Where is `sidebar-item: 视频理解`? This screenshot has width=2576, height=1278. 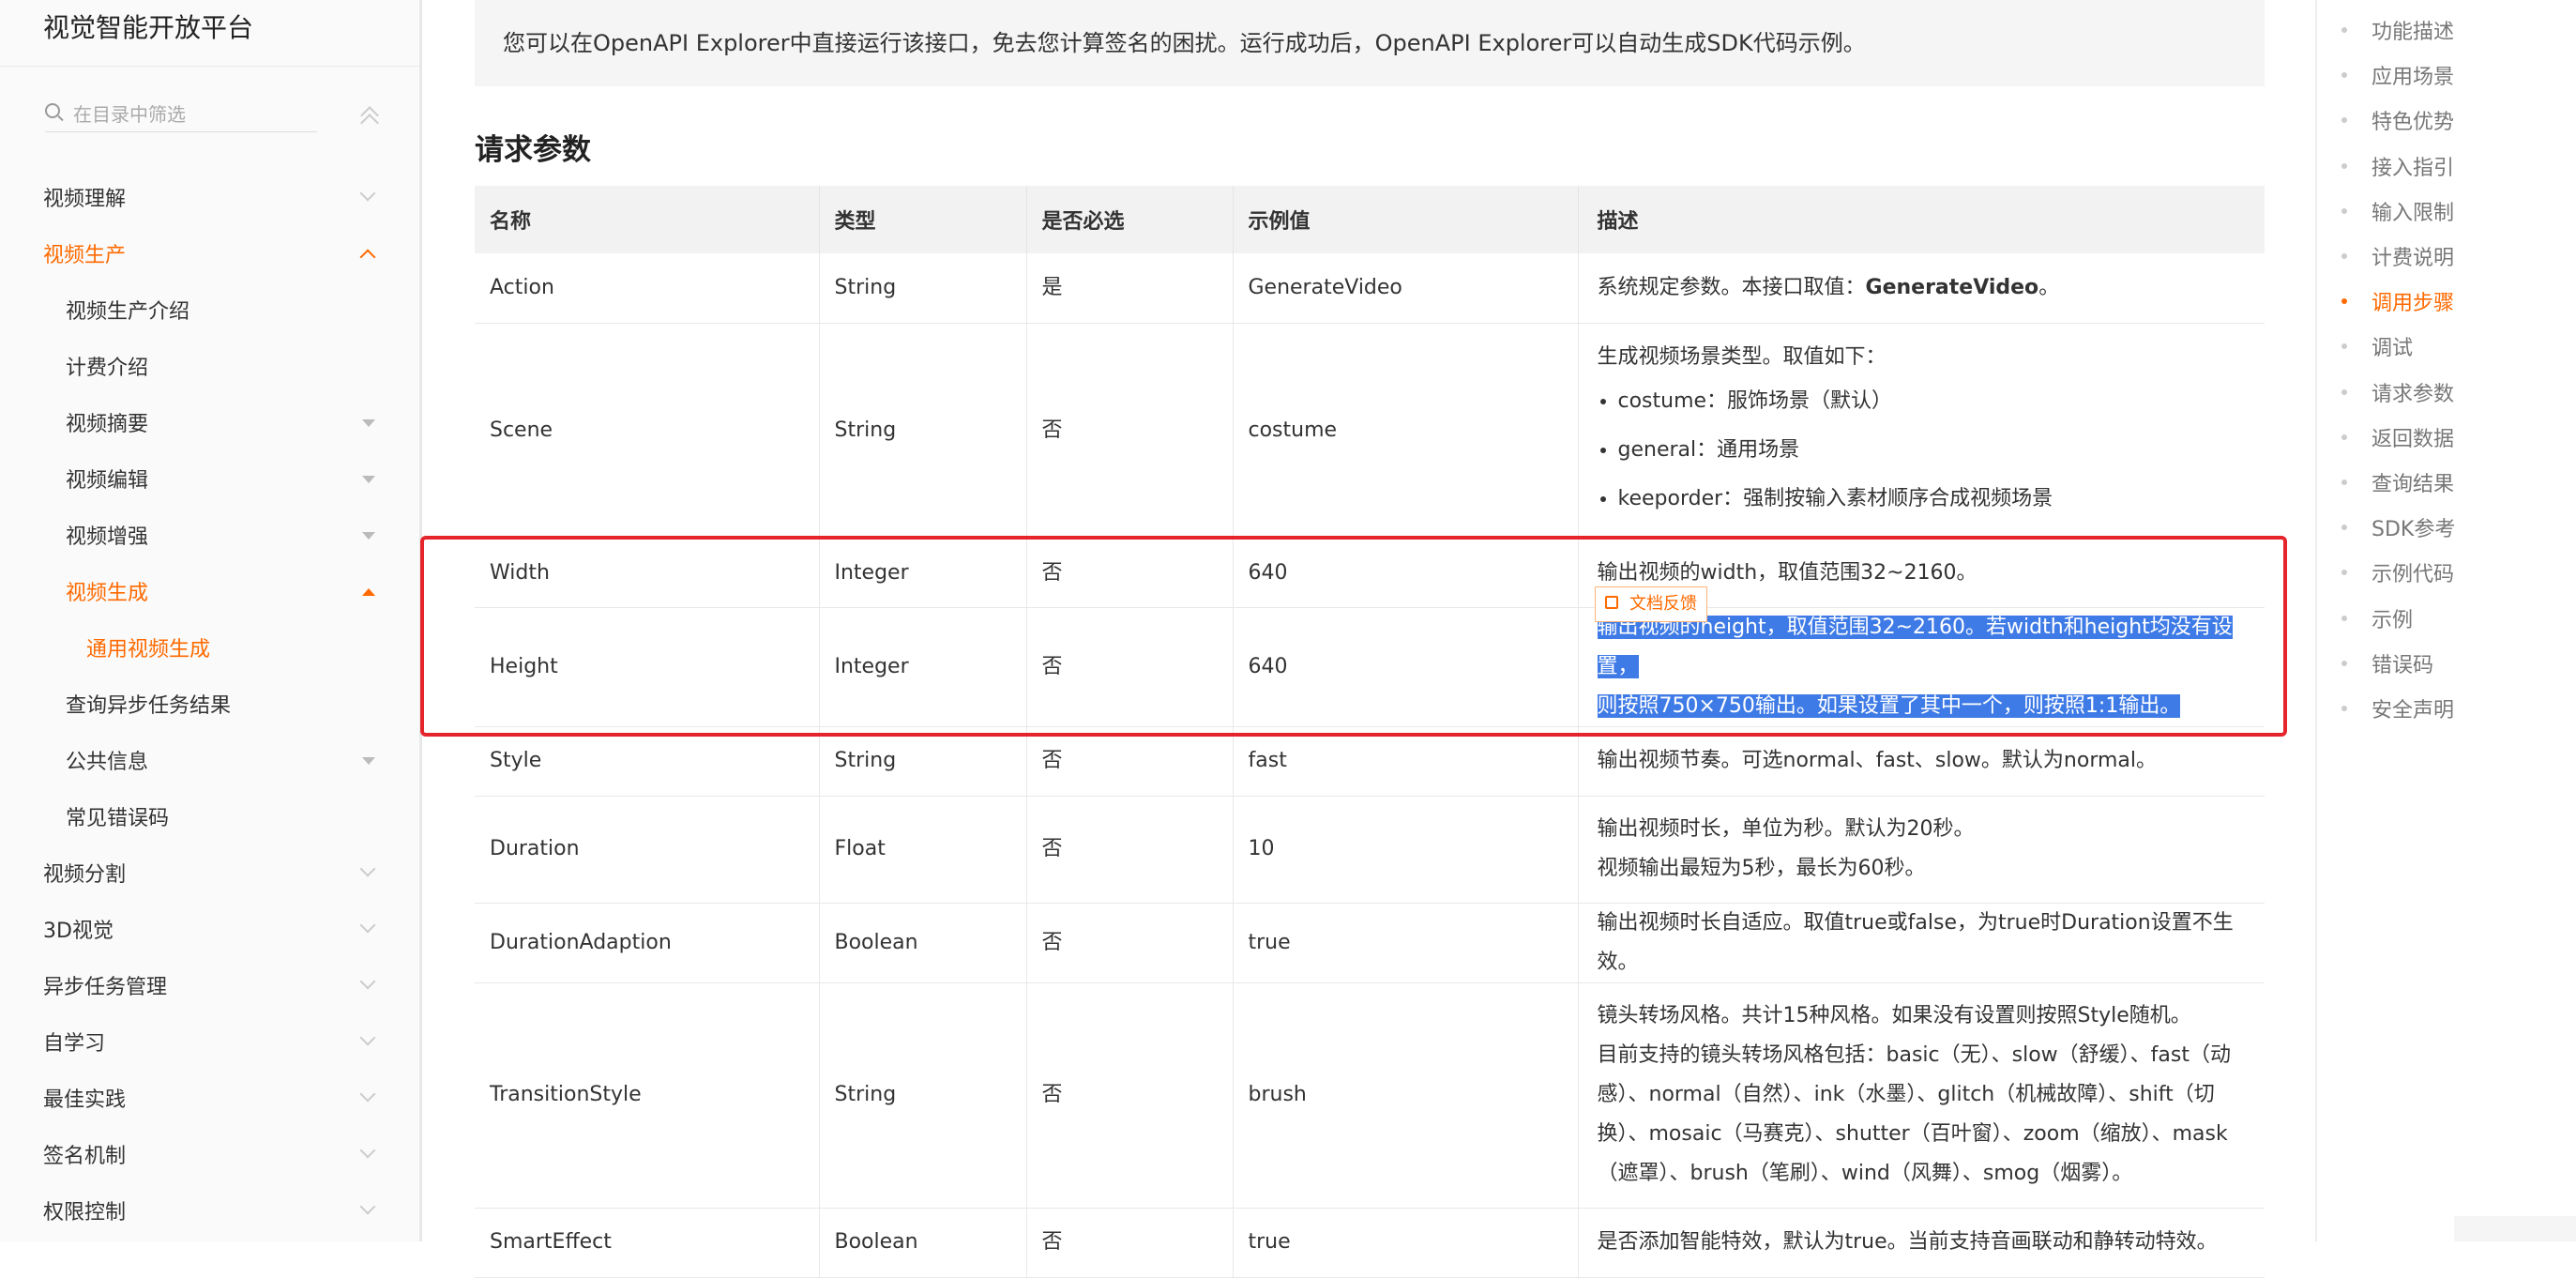
sidebar-item: 视频理解 is located at coordinates (84, 197).